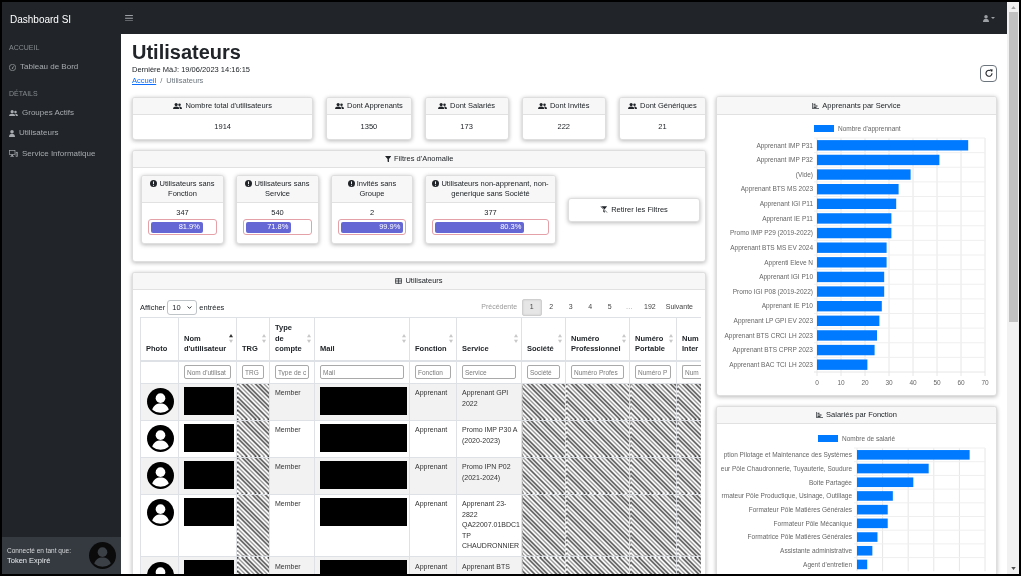 The height and width of the screenshot is (576, 1021). Describe the element at coordinates (604, 209) in the screenshot. I see `filter-slash-icon` at that location.